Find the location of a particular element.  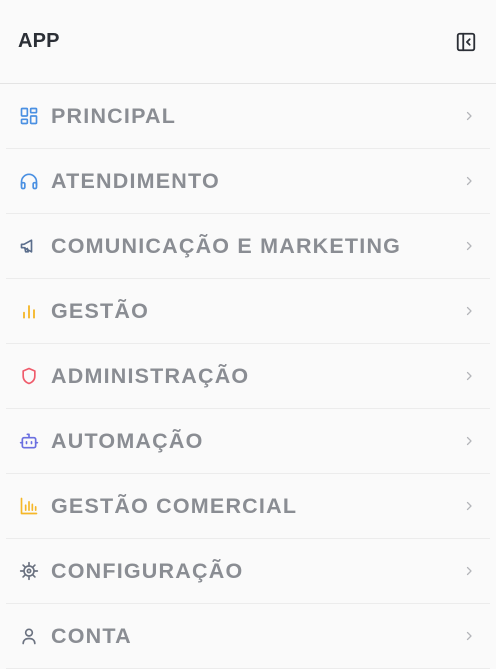

bar-chart-icon is located at coordinates (29, 311).